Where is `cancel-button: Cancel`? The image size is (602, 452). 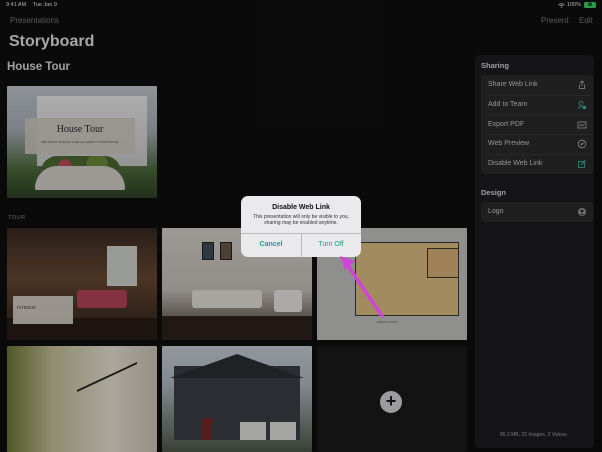 cancel-button: Cancel is located at coordinates (271, 245).